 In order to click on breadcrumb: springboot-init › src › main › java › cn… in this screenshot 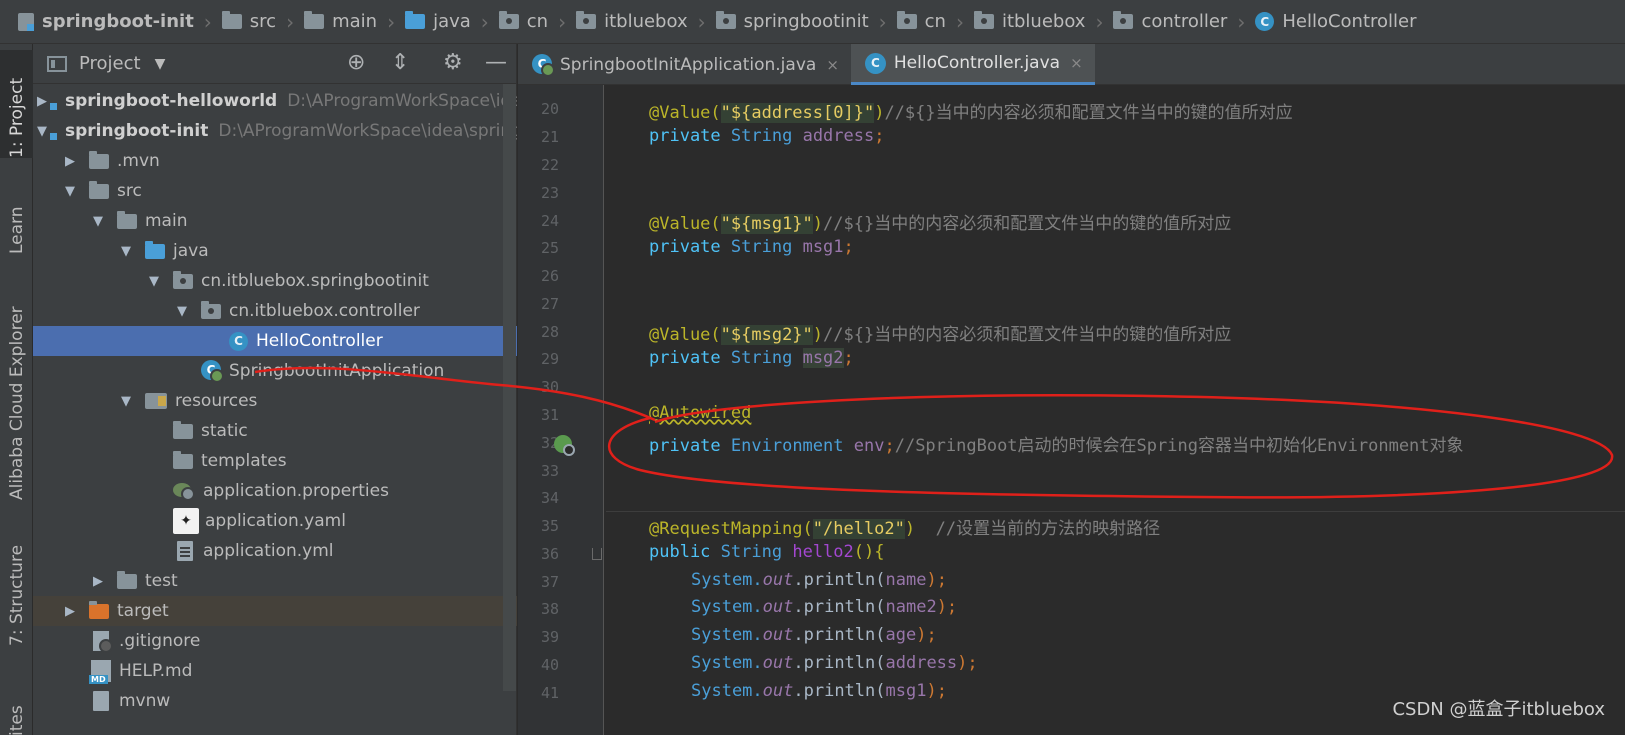, I will do `click(812, 22)`.